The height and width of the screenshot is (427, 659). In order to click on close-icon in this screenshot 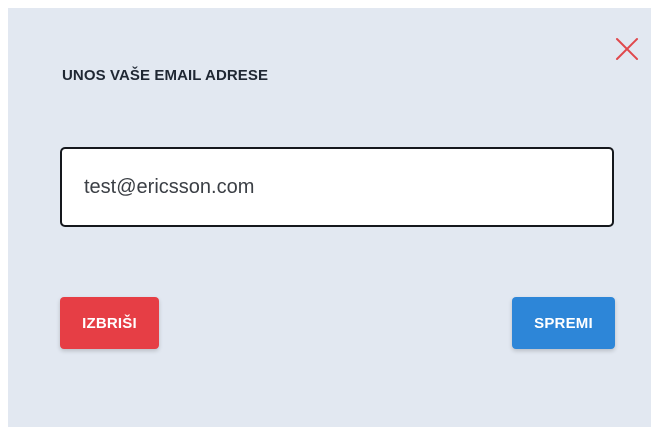, I will do `click(627, 49)`.